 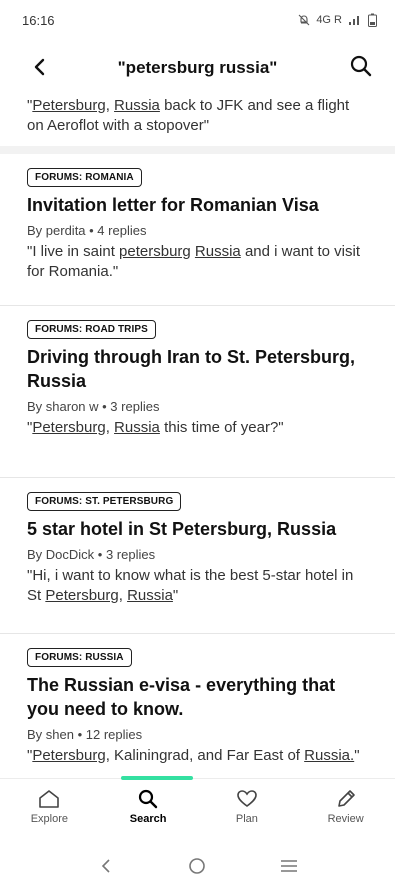 I want to click on status-time: 16:16, so click(x=38, y=20).